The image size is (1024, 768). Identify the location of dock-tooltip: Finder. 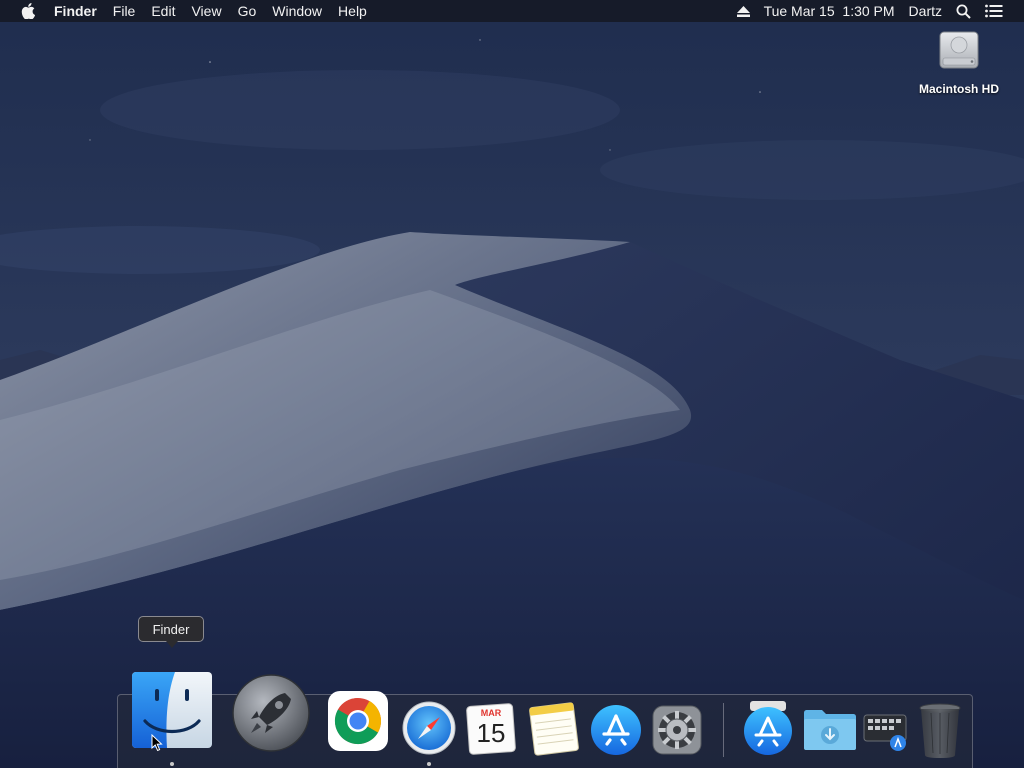
(171, 632).